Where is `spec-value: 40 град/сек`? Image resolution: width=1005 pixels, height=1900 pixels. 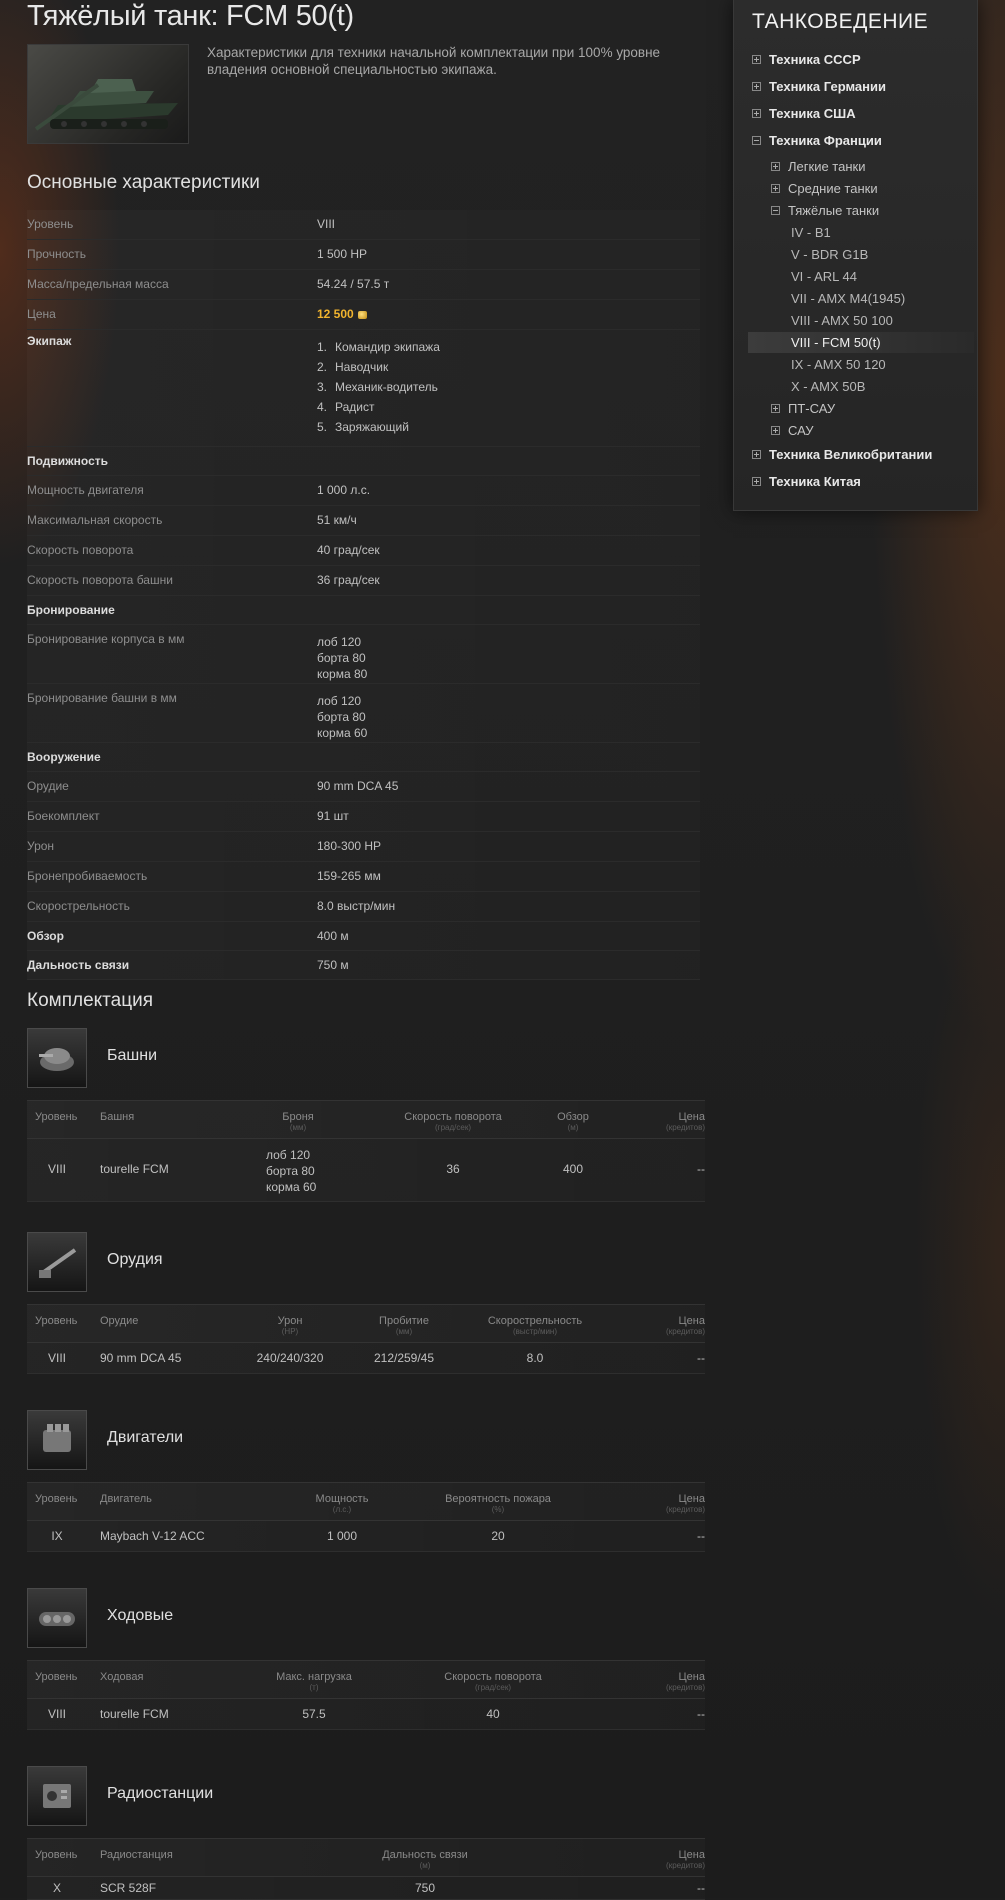 spec-value: 40 град/сек is located at coordinates (348, 550).